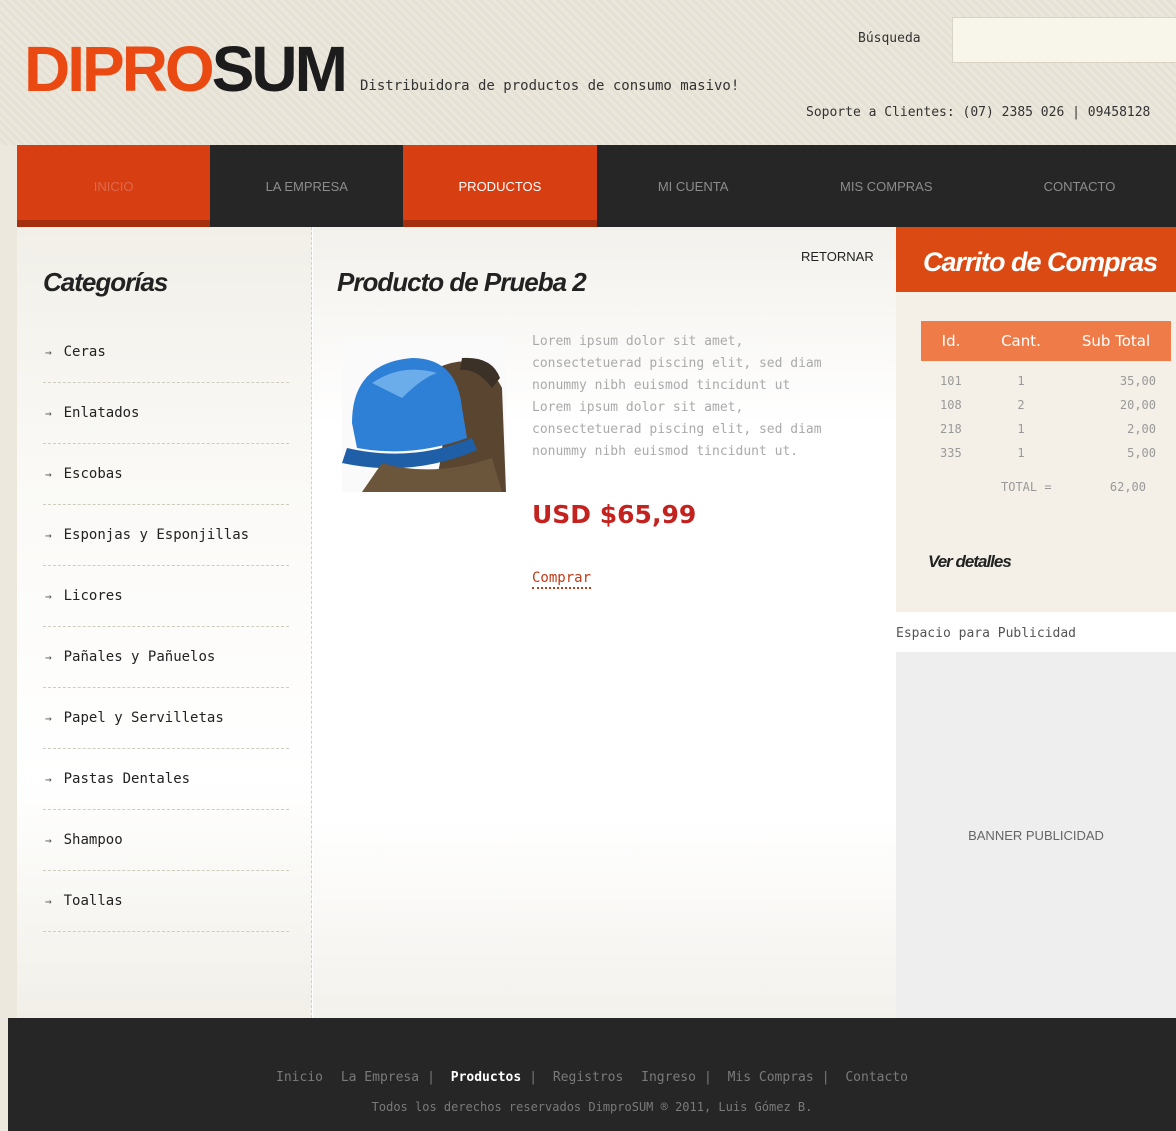 This screenshot has width=1176, height=1131. Describe the element at coordinates (114, 186) in the screenshot. I see `nav-item-inicio: Inicio` at that location.